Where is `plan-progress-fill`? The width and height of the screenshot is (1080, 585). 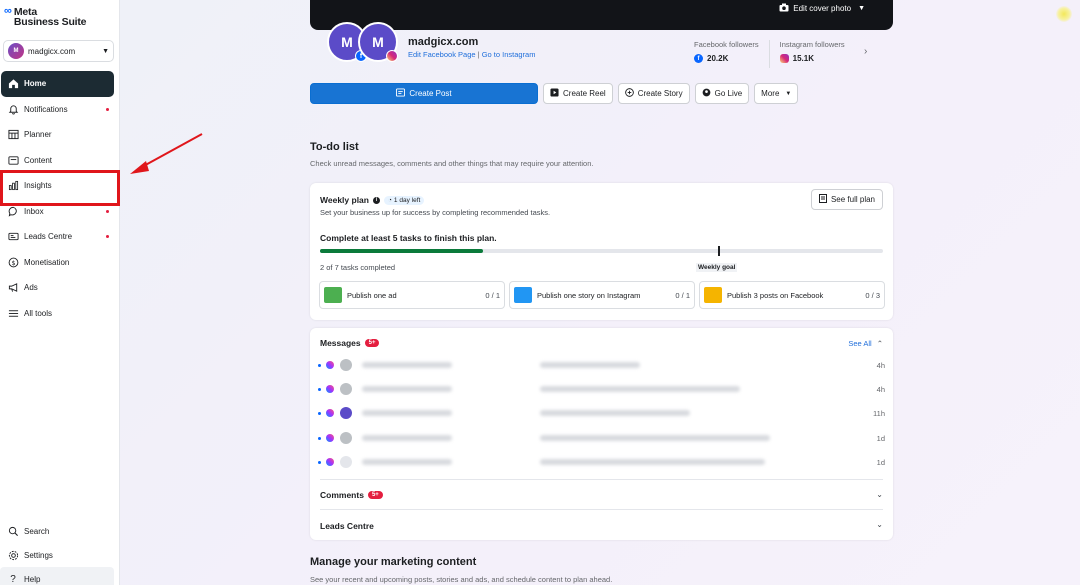 plan-progress-fill is located at coordinates (402, 251).